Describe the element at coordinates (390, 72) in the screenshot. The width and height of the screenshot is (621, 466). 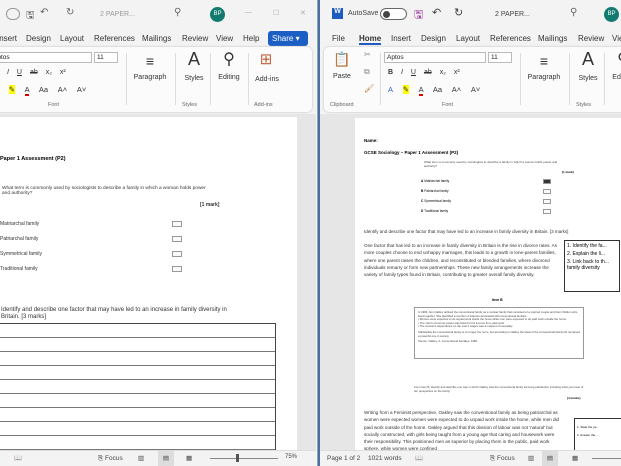
I see `bold-button: B` at that location.